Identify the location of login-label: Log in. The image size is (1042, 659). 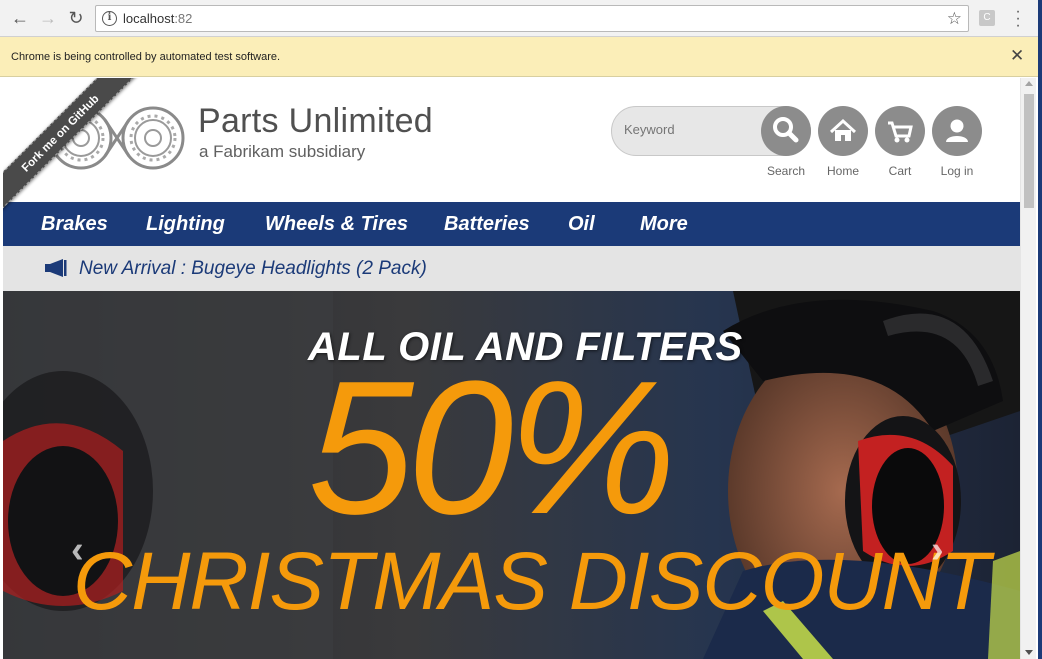
(957, 171).